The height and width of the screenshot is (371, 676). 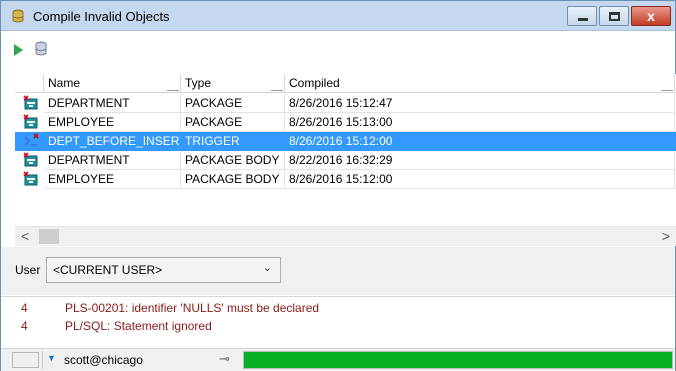 I want to click on cell-name: DEPT_BEFORE_INSERT, so click(x=112, y=141).